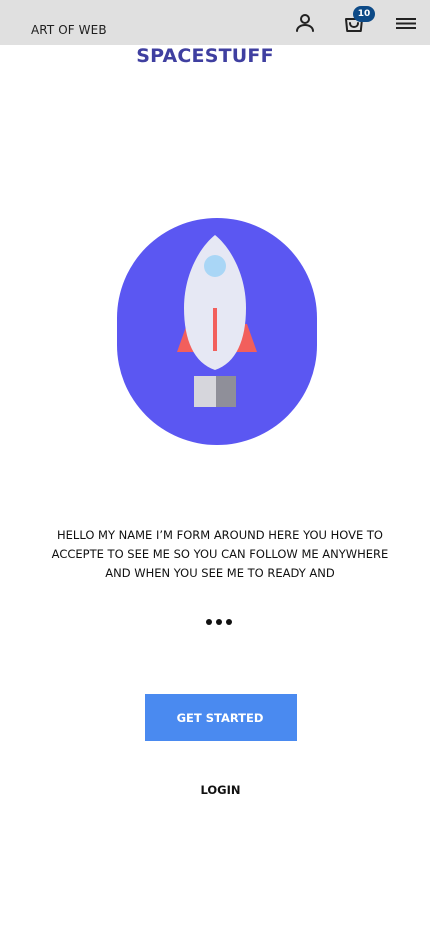  Describe the element at coordinates (221, 717) in the screenshot. I see `get-started-button: GET STARTED` at that location.